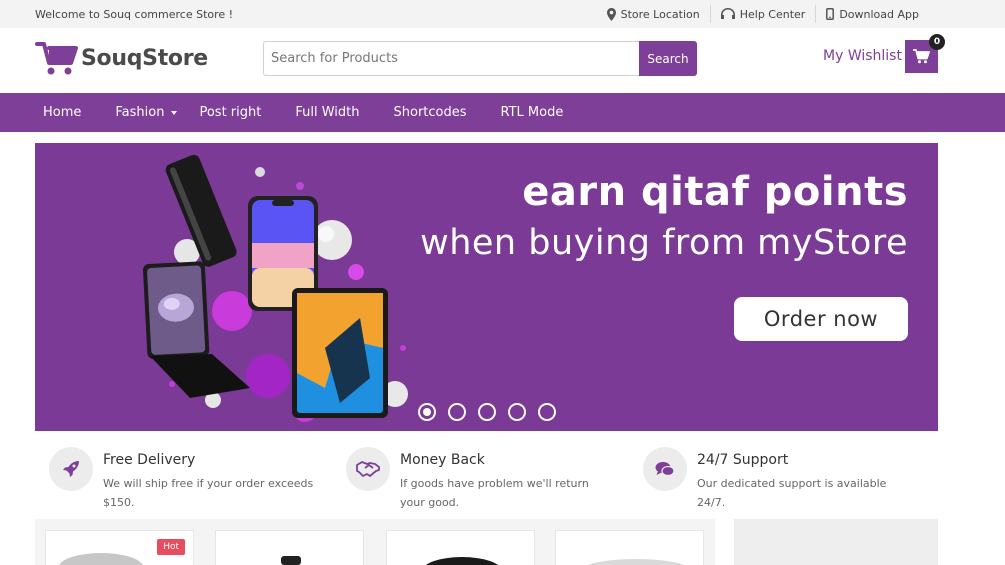 The width and height of the screenshot is (1005, 565). I want to click on nav-item-label: Shortcodes, so click(430, 112).